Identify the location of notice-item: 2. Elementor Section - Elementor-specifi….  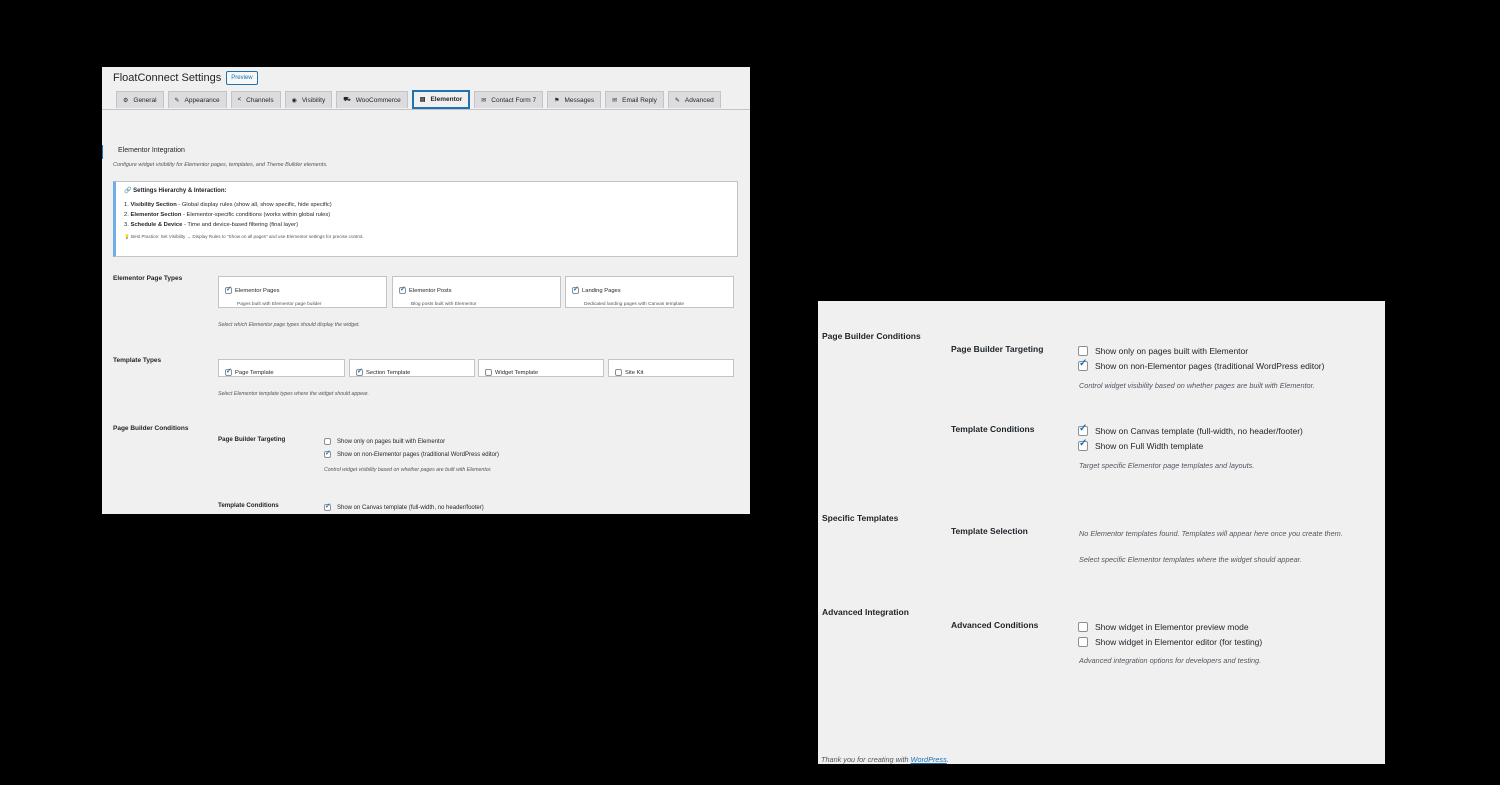
(426, 215).